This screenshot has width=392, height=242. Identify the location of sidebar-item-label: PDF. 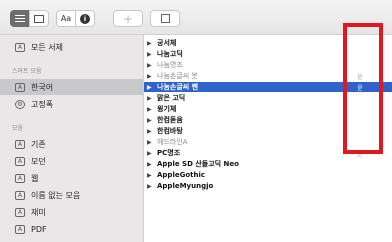
(39, 229).